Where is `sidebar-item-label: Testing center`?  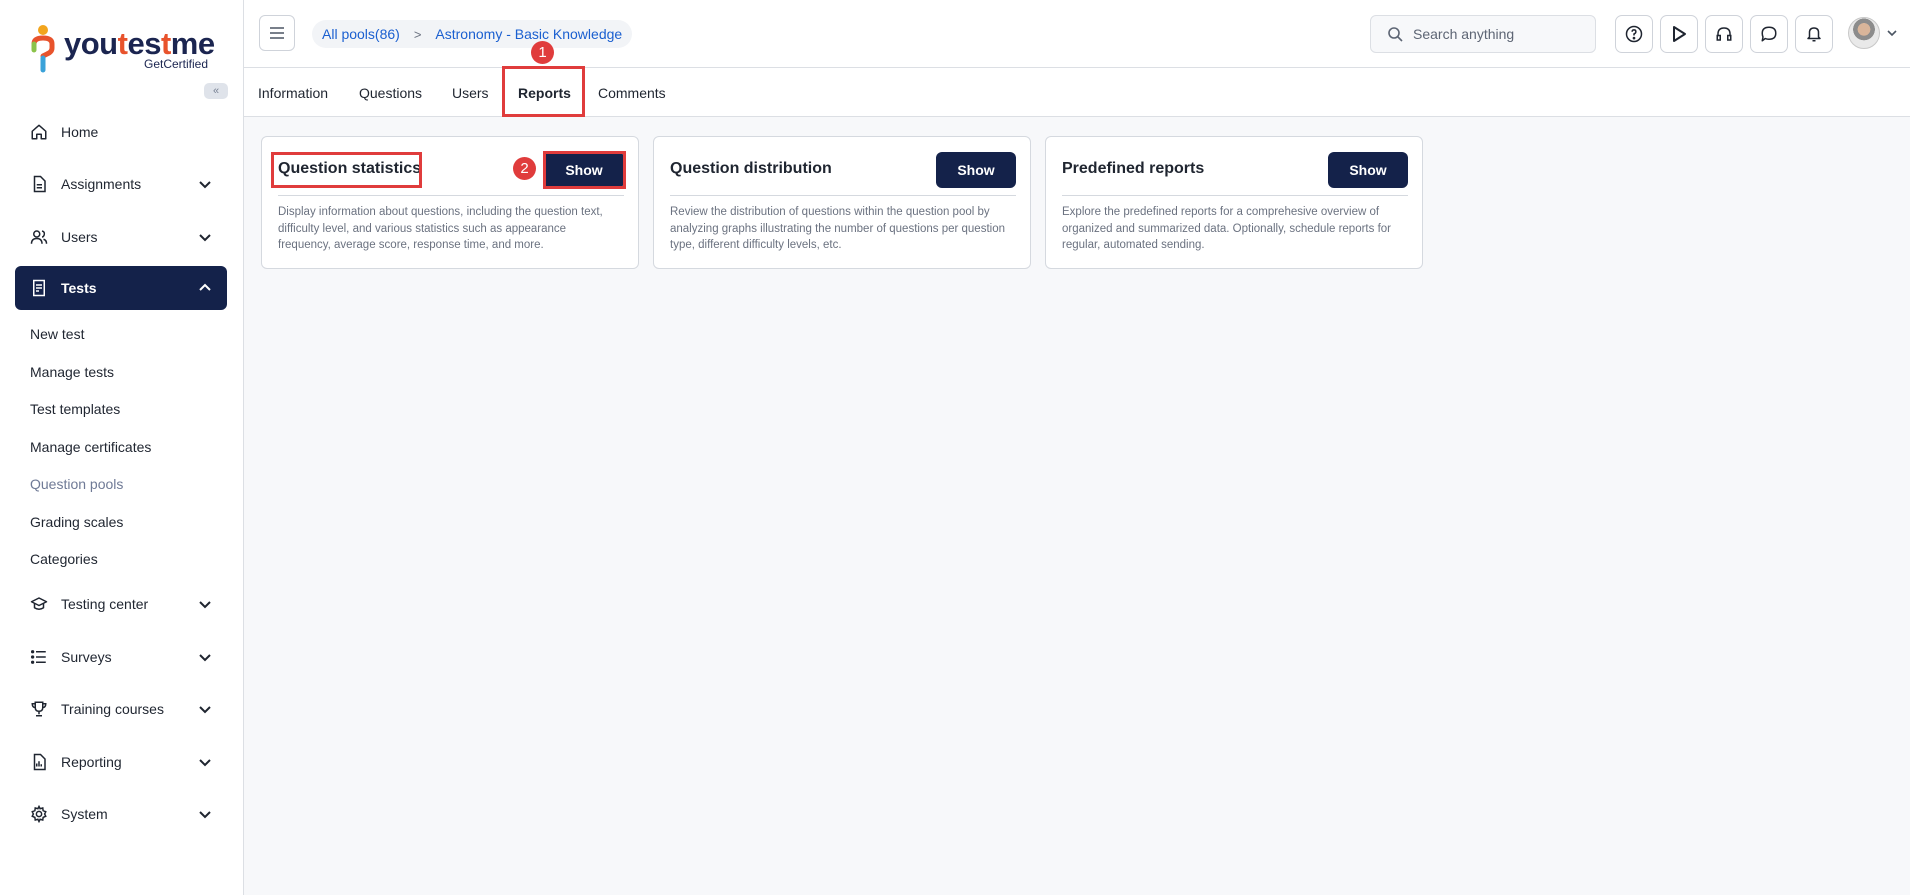
sidebar-item-label: Testing center is located at coordinates (105, 604).